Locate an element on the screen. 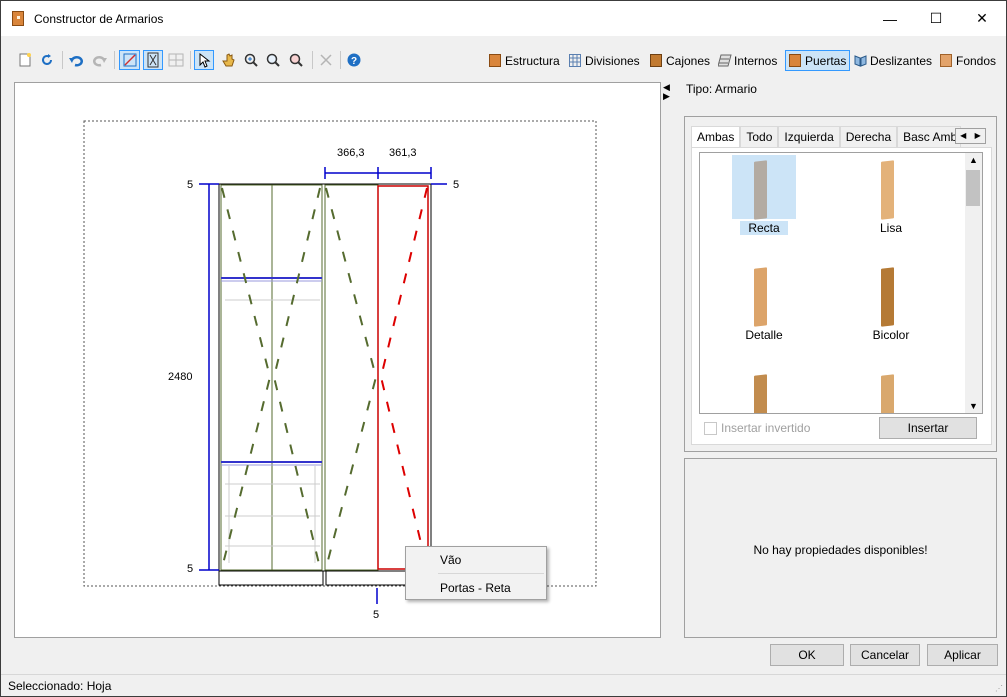 The width and height of the screenshot is (1007, 697). title-bar: Constructor de Armarios — ☐ ✕ is located at coordinates (503, 18).